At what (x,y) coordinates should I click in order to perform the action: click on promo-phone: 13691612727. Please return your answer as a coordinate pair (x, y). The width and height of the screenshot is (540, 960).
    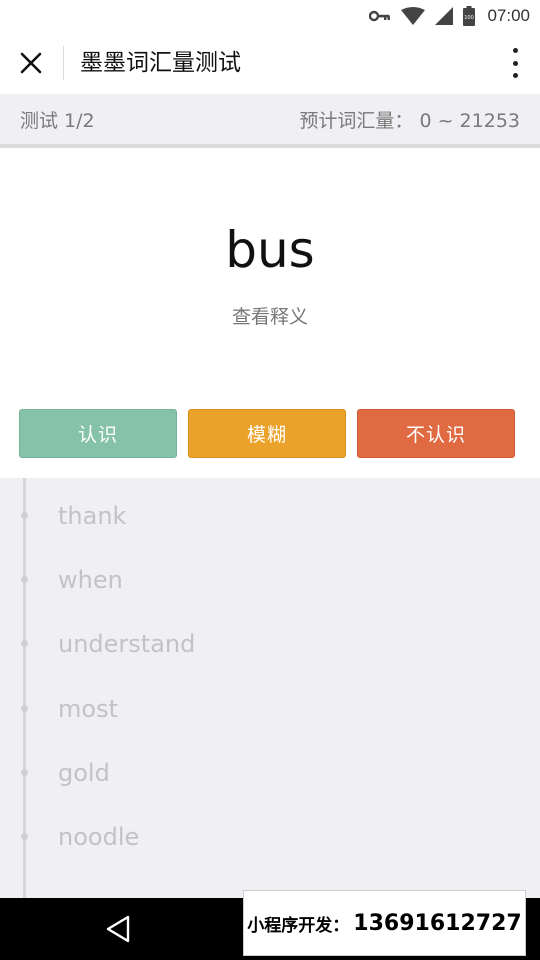
    Looking at the image, I should click on (437, 923).